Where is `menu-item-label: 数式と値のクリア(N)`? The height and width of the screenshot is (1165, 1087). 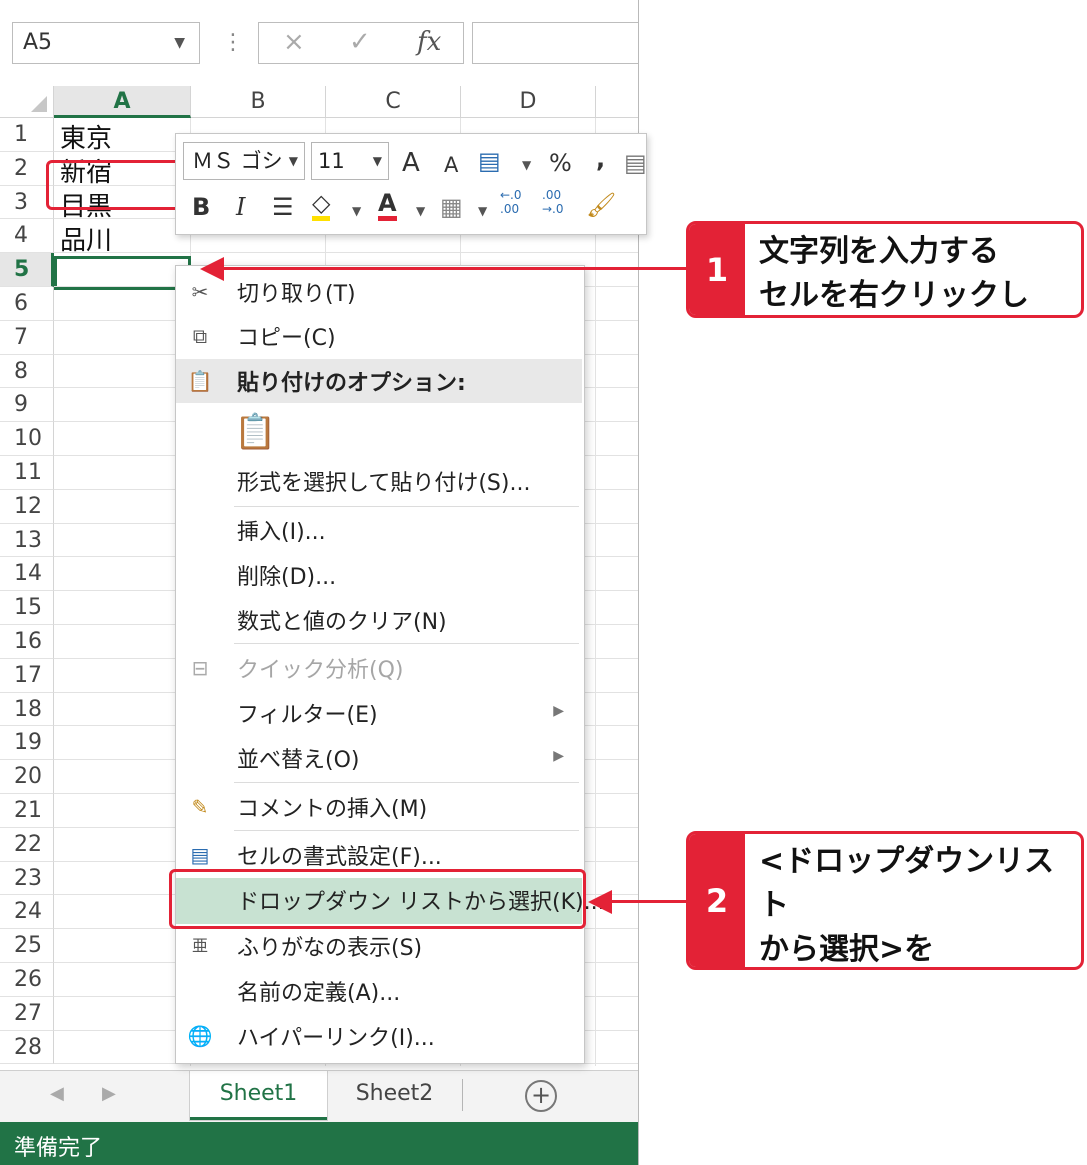
menu-item-label: 数式と値のクリア(N) is located at coordinates (342, 622).